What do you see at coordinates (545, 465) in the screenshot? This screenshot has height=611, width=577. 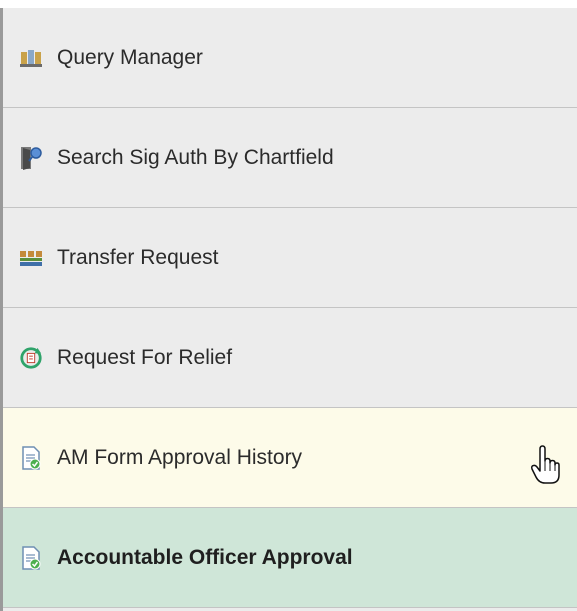 I see `hand-pointer-icon` at bounding box center [545, 465].